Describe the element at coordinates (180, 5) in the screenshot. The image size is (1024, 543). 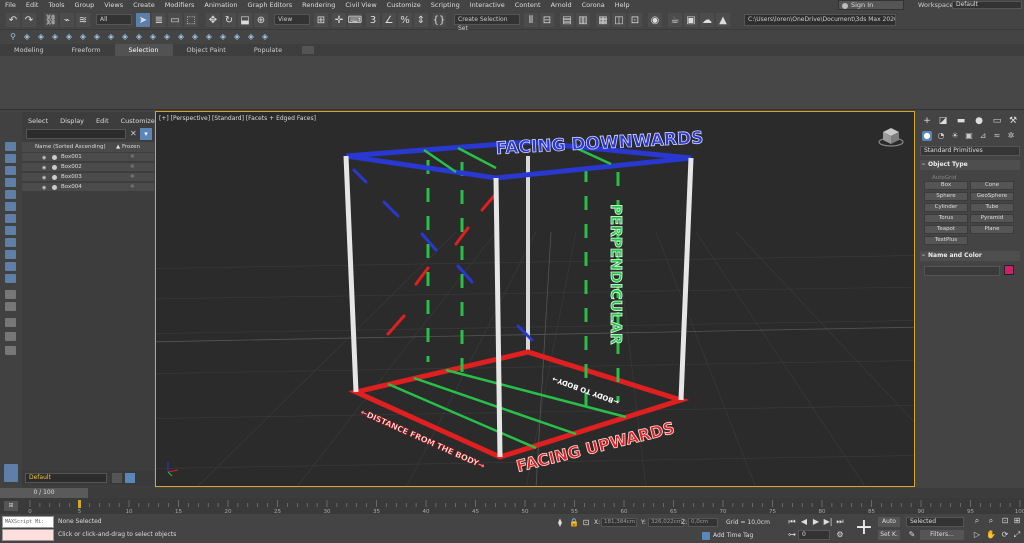
I see `menu-item-modifiers: Modifiers` at that location.